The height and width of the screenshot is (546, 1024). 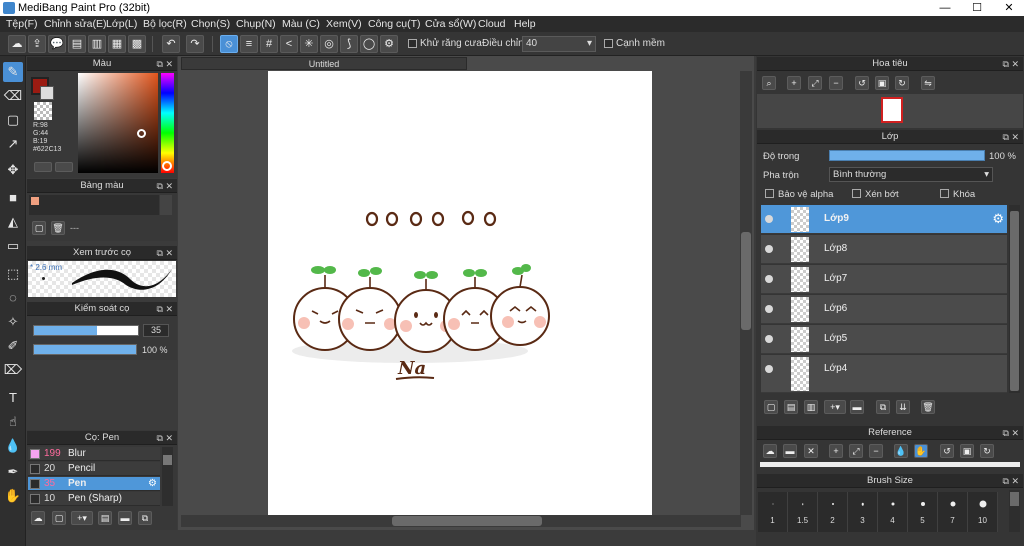 I want to click on layer-row-8: Lớp8, so click(x=884, y=249).